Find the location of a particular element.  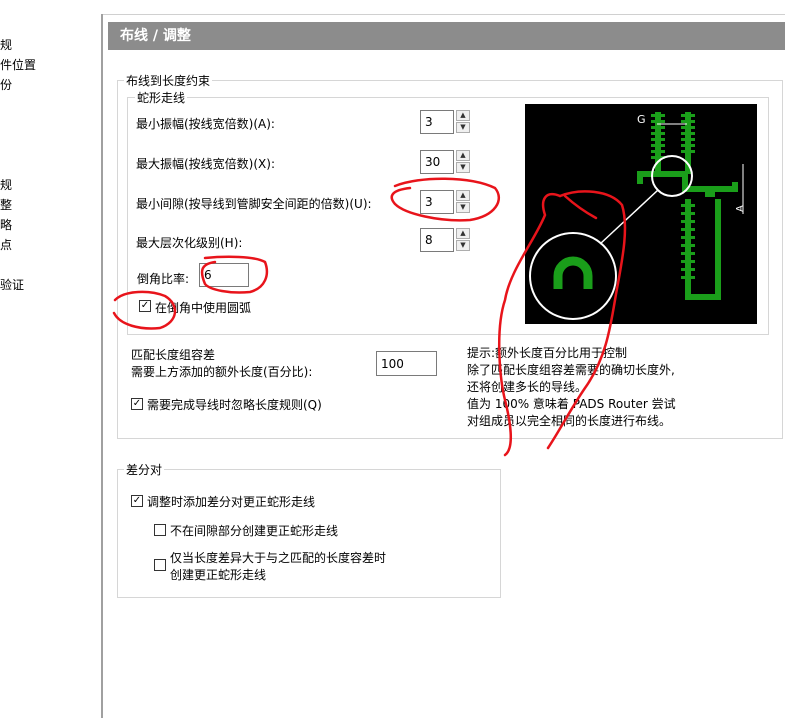

only-when-line1: 仅当长度差异大于与之匹配的长度容差时 is located at coordinates (278, 557).